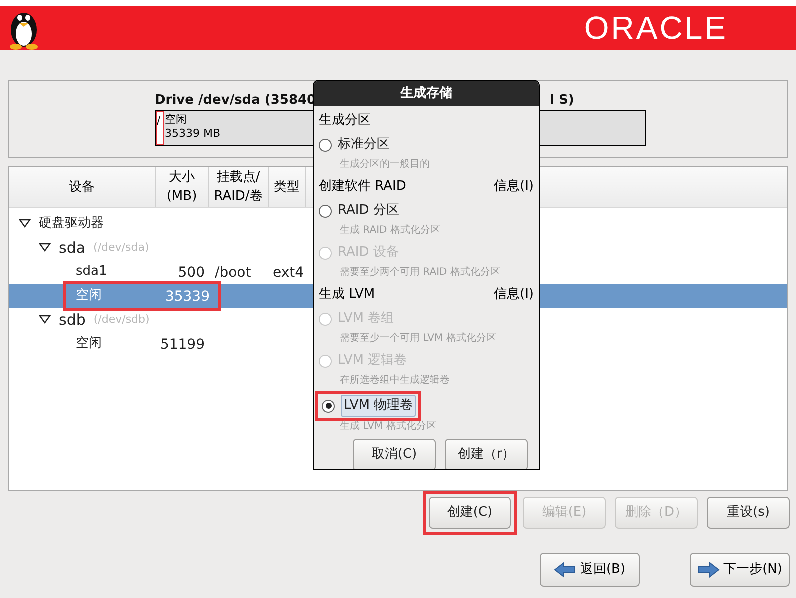  What do you see at coordinates (159, 121) in the screenshot?
I see `segment-name: /` at bounding box center [159, 121].